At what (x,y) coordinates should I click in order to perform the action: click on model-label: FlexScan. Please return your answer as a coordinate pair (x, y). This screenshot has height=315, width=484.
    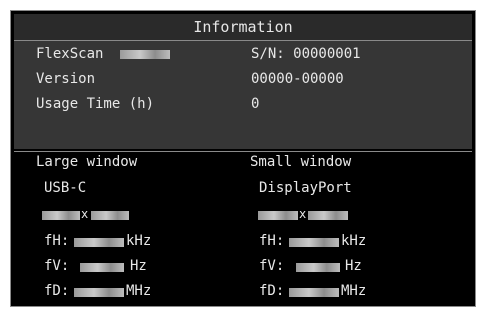
    Looking at the image, I should click on (70, 54).